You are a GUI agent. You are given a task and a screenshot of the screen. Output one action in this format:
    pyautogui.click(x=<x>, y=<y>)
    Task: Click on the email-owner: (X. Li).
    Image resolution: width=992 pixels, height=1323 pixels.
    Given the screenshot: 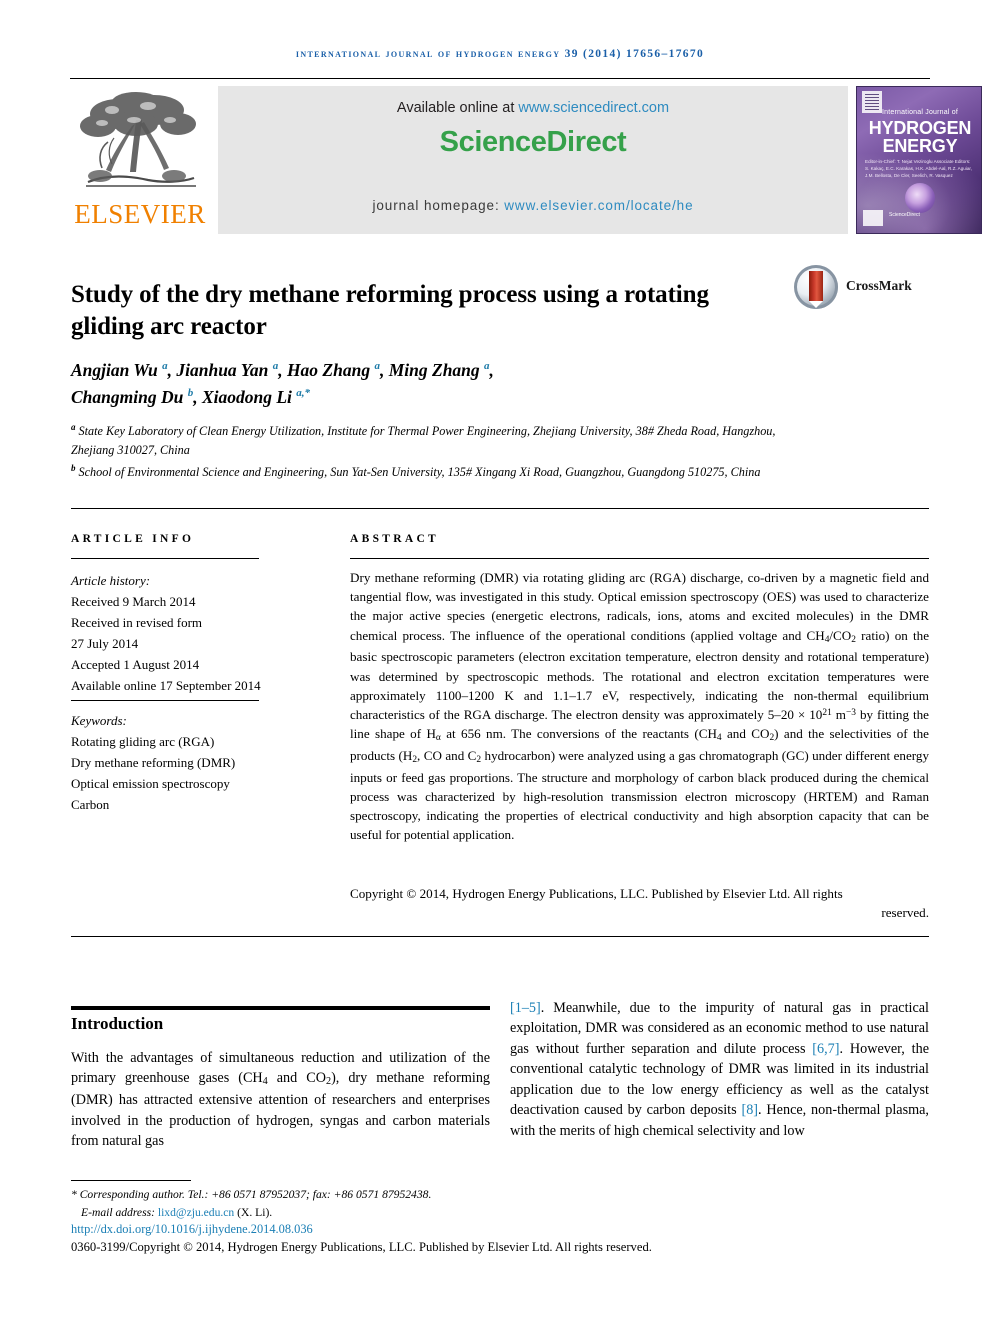 What is the action you would take?
    pyautogui.click(x=253, y=1212)
    